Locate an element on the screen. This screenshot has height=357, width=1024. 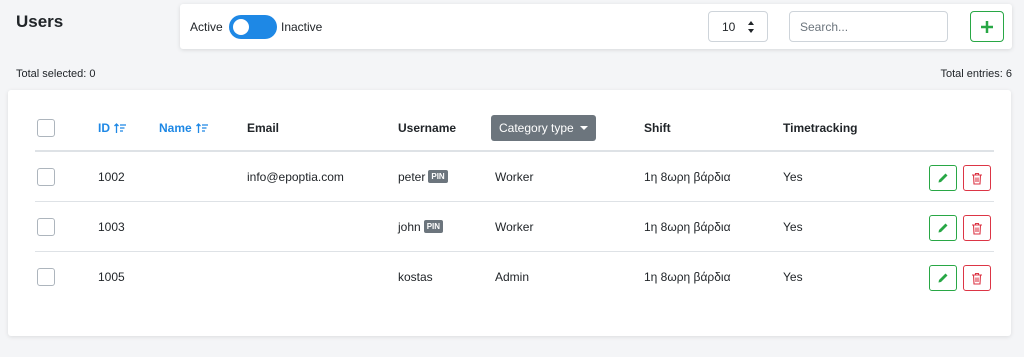
username-text: peter is located at coordinates (412, 176).